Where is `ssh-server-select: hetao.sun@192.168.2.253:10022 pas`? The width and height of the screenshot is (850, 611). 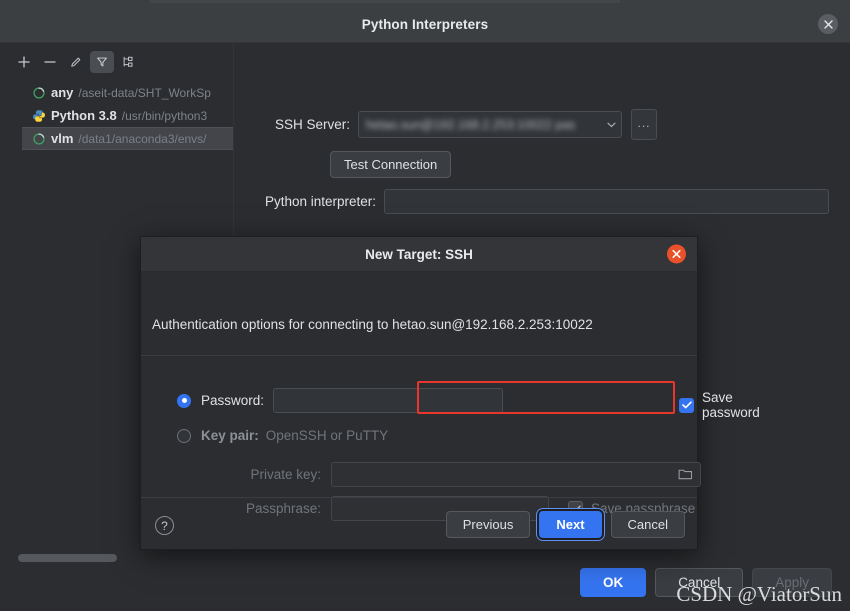 ssh-server-select: hetao.sun@192.168.2.253:10022 pas is located at coordinates (490, 124).